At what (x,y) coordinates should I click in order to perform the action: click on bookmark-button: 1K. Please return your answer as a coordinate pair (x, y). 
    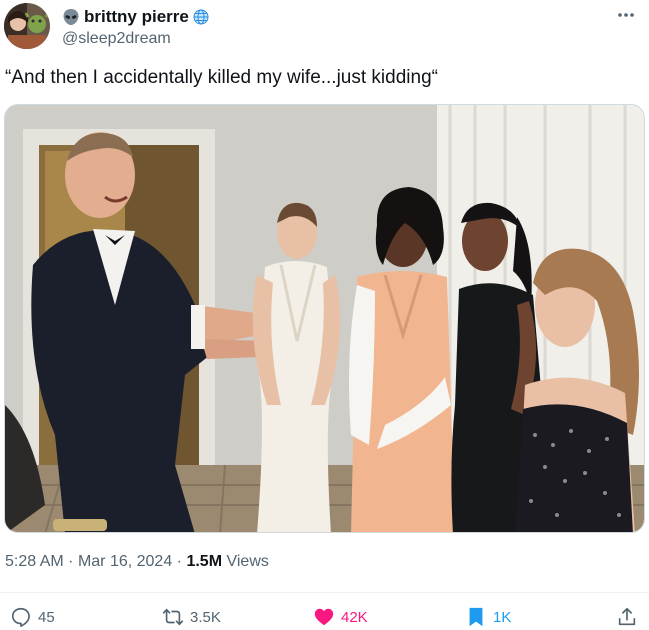
    Looking at the image, I should click on (488, 617).